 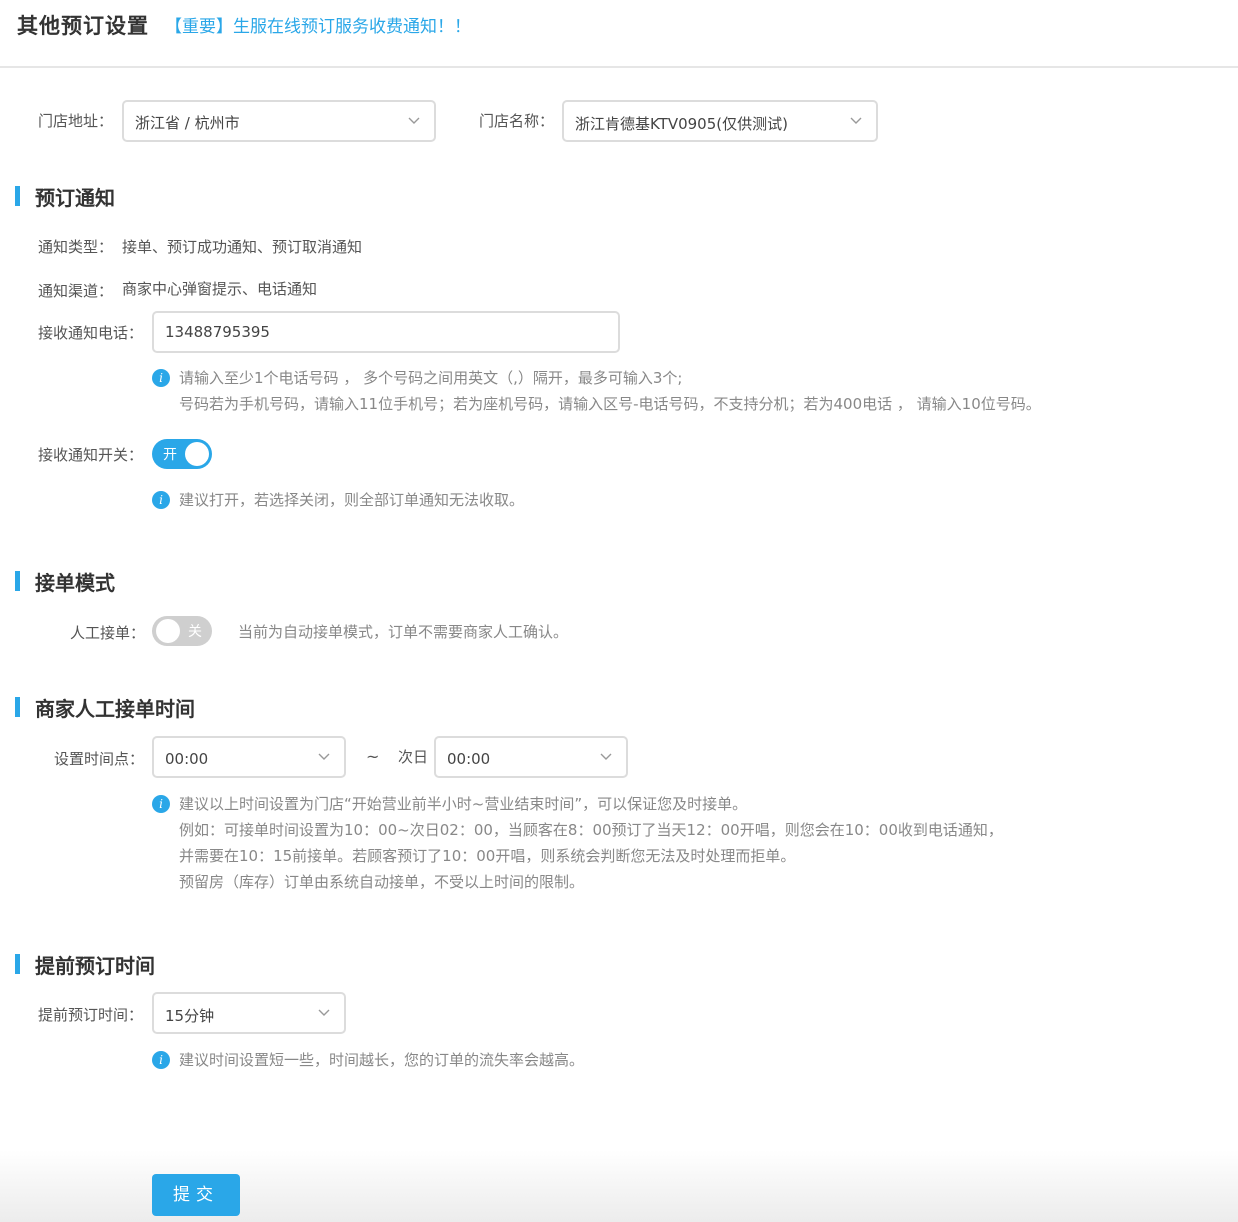 I want to click on advance-time-select: 15分钟, so click(x=249, y=1013).